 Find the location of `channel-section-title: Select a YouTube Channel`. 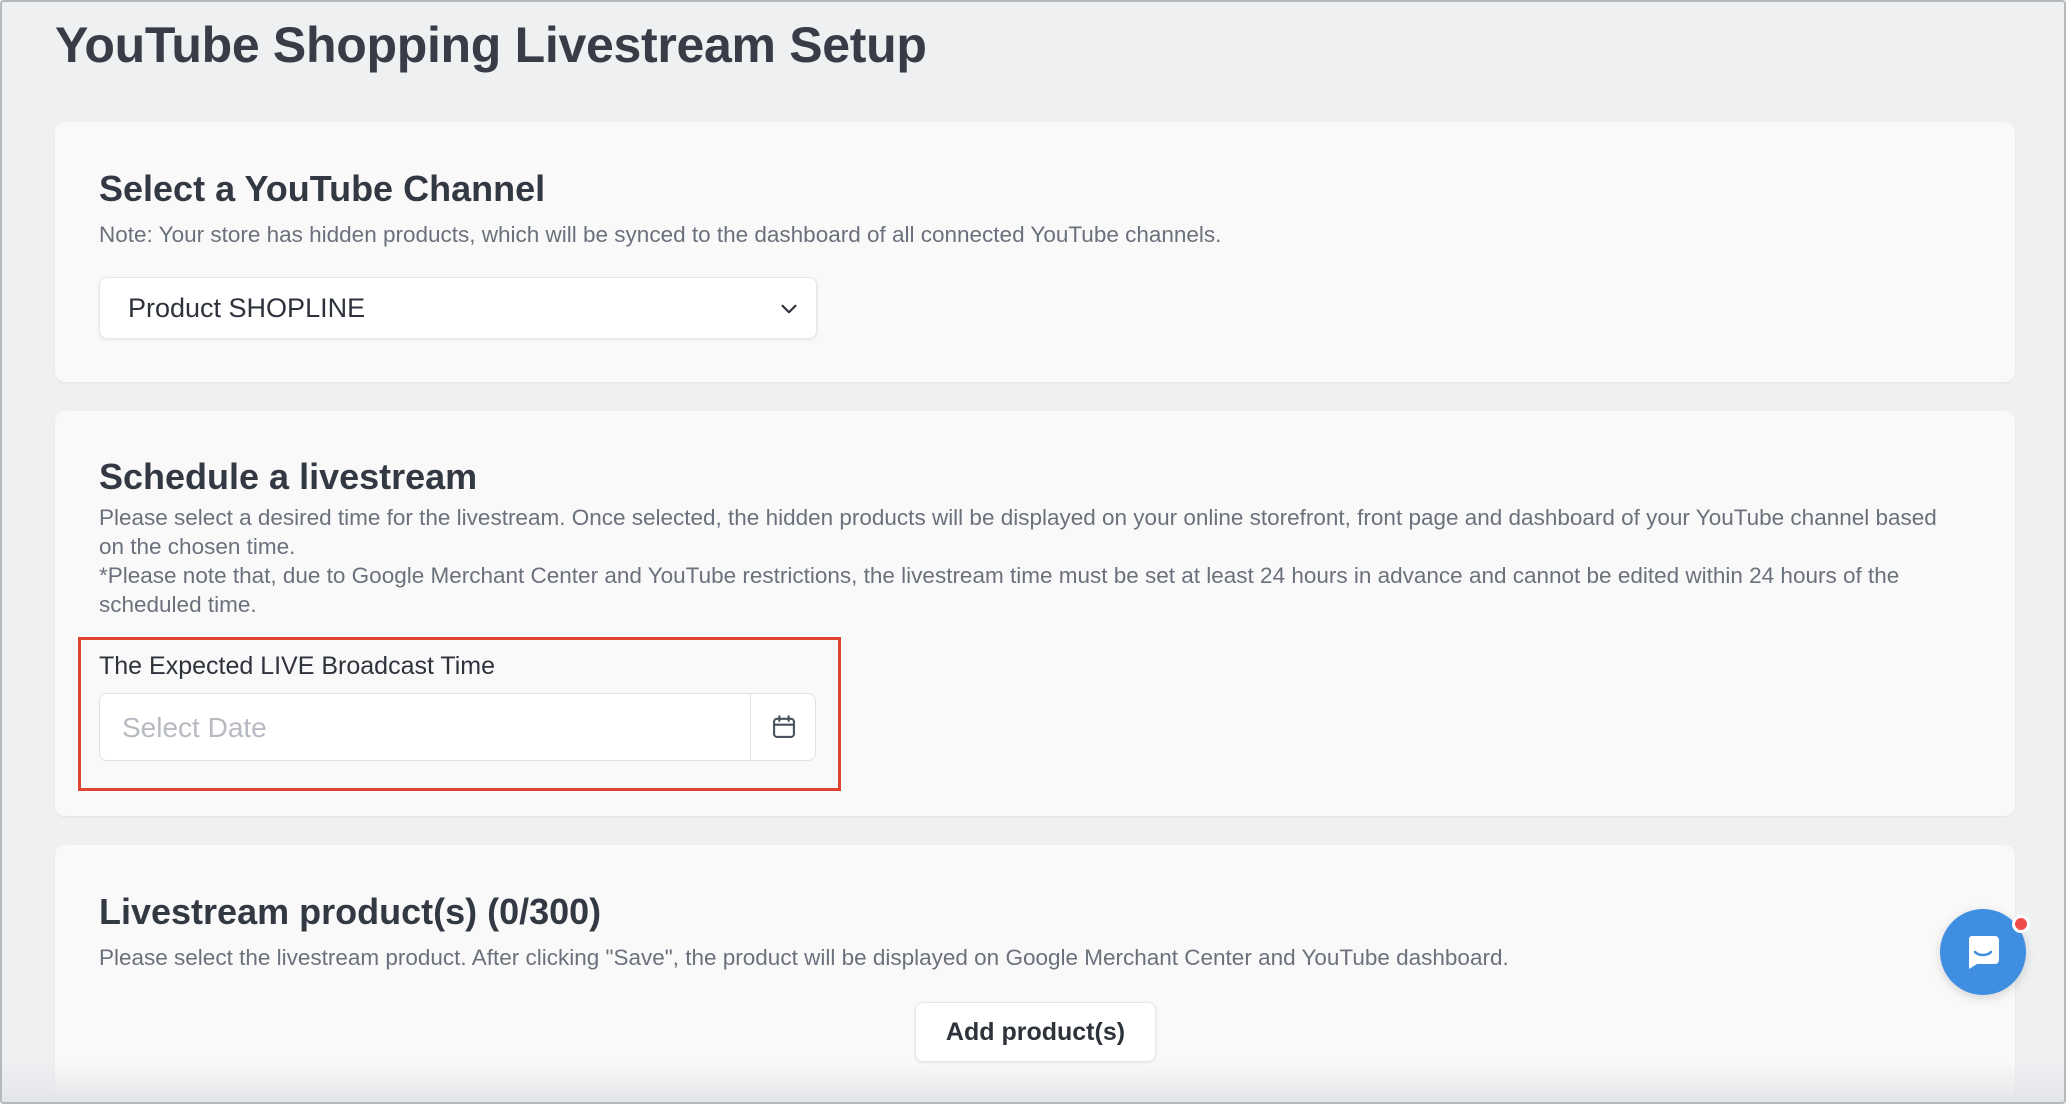

channel-section-title: Select a YouTube Channel is located at coordinates (322, 188).